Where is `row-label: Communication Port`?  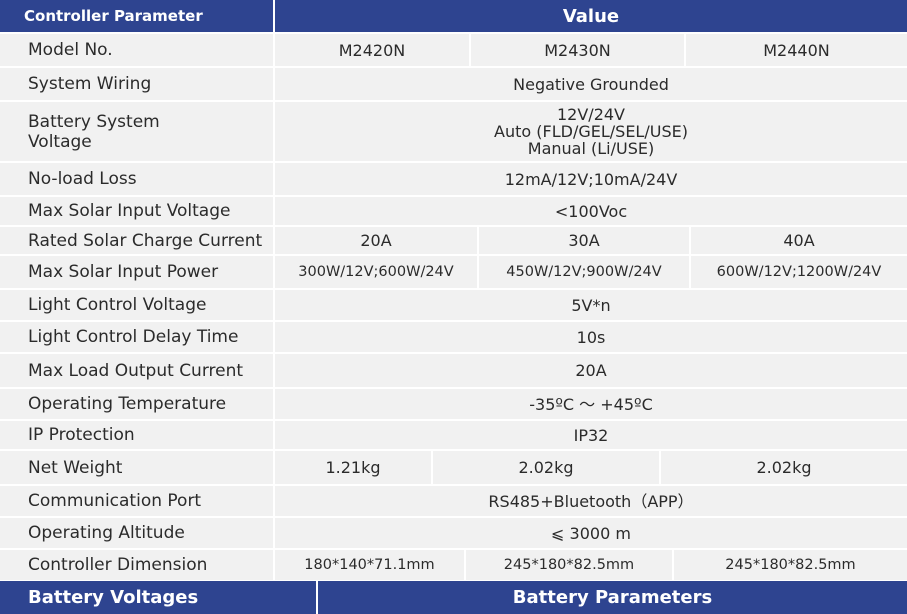 row-label: Communication Port is located at coordinates (115, 501).